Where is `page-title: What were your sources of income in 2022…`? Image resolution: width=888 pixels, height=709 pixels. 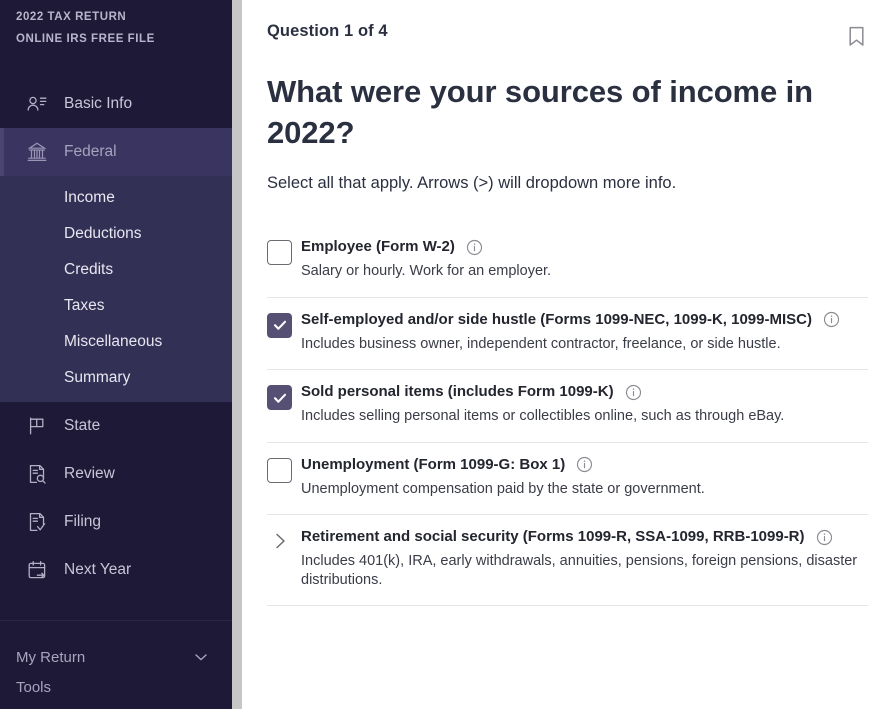
page-title: What were your sources of income in 2022… is located at coordinates (540, 112).